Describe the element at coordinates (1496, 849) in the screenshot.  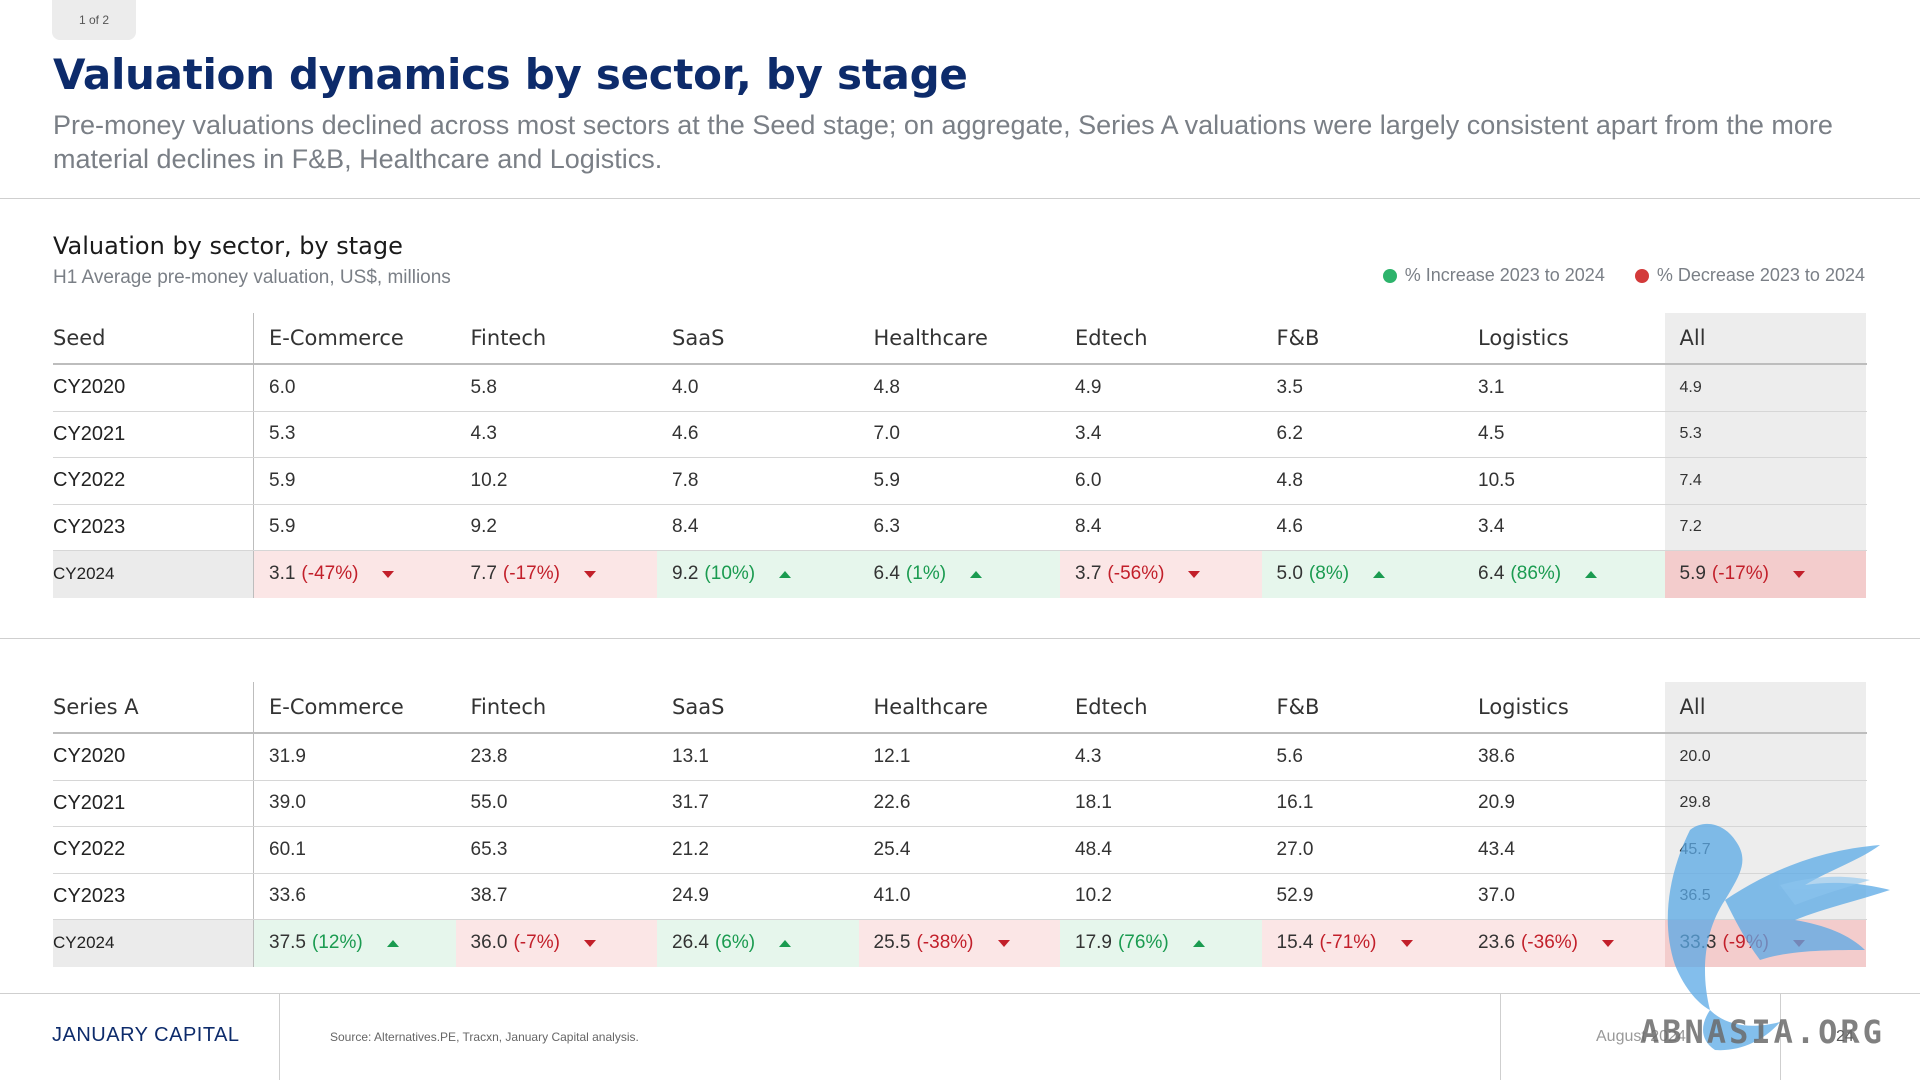
I see `table-cell: 43.4` at that location.